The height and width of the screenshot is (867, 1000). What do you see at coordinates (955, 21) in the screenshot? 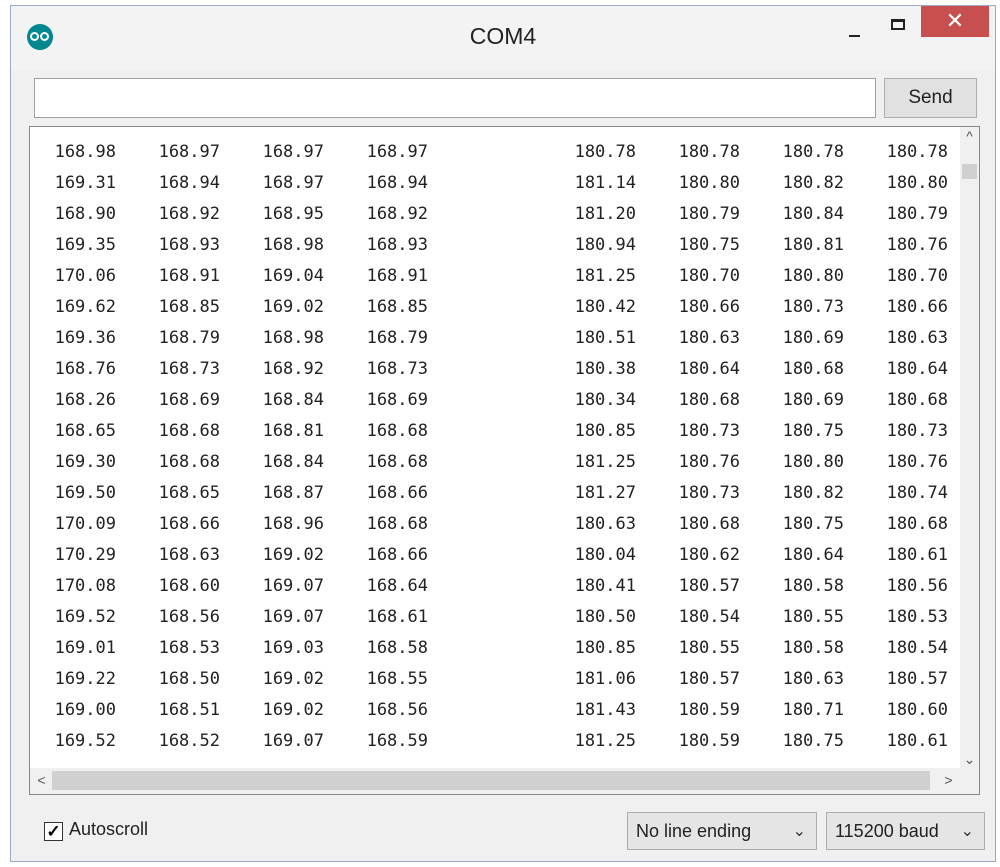
I see `close-button: ✕` at bounding box center [955, 21].